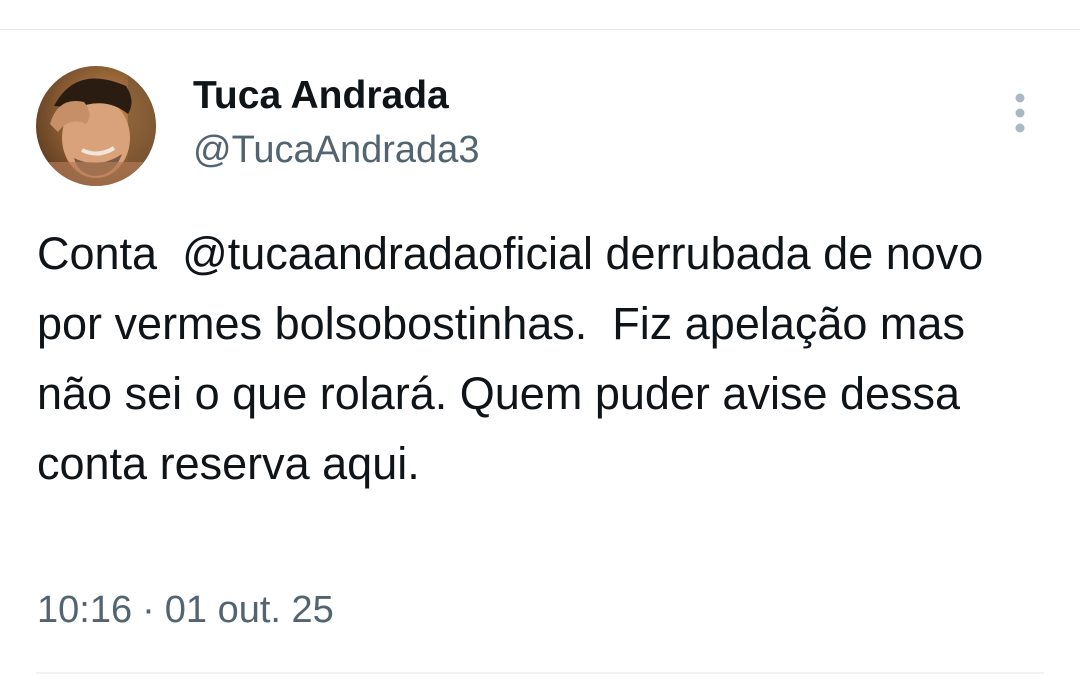 The image size is (1080, 681). Describe the element at coordinates (540, 29) in the screenshot. I see `top-divider` at that location.